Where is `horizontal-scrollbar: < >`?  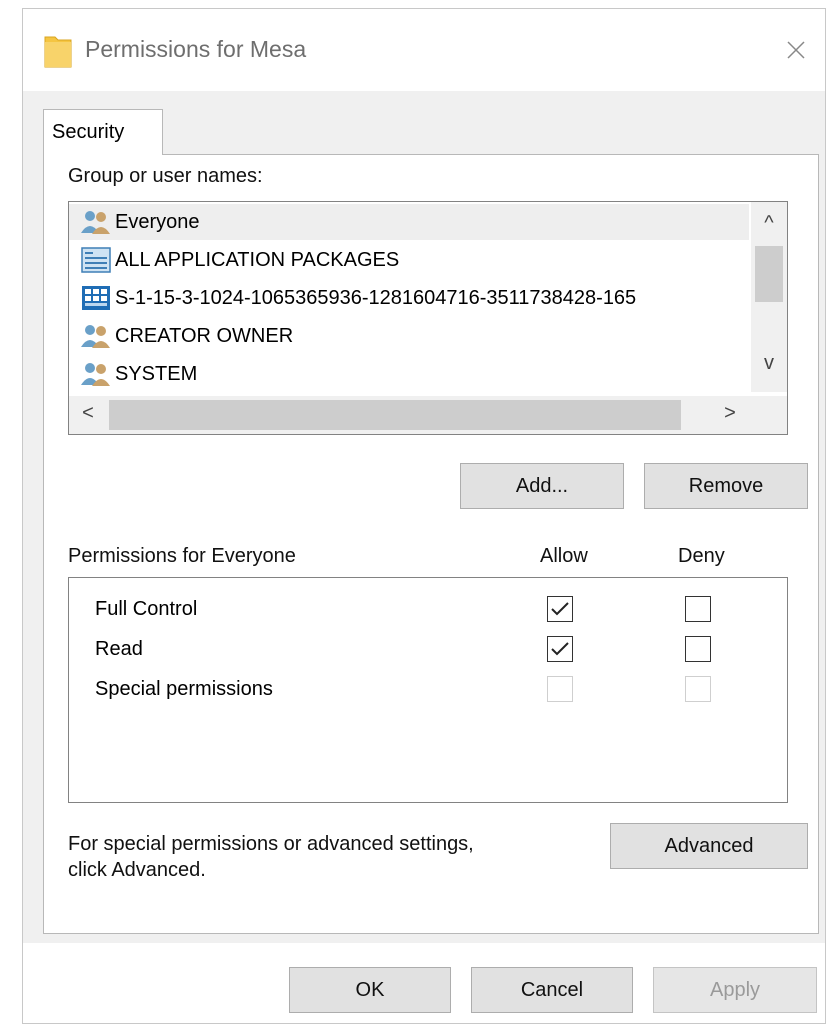 horizontal-scrollbar: < > is located at coordinates (410, 415).